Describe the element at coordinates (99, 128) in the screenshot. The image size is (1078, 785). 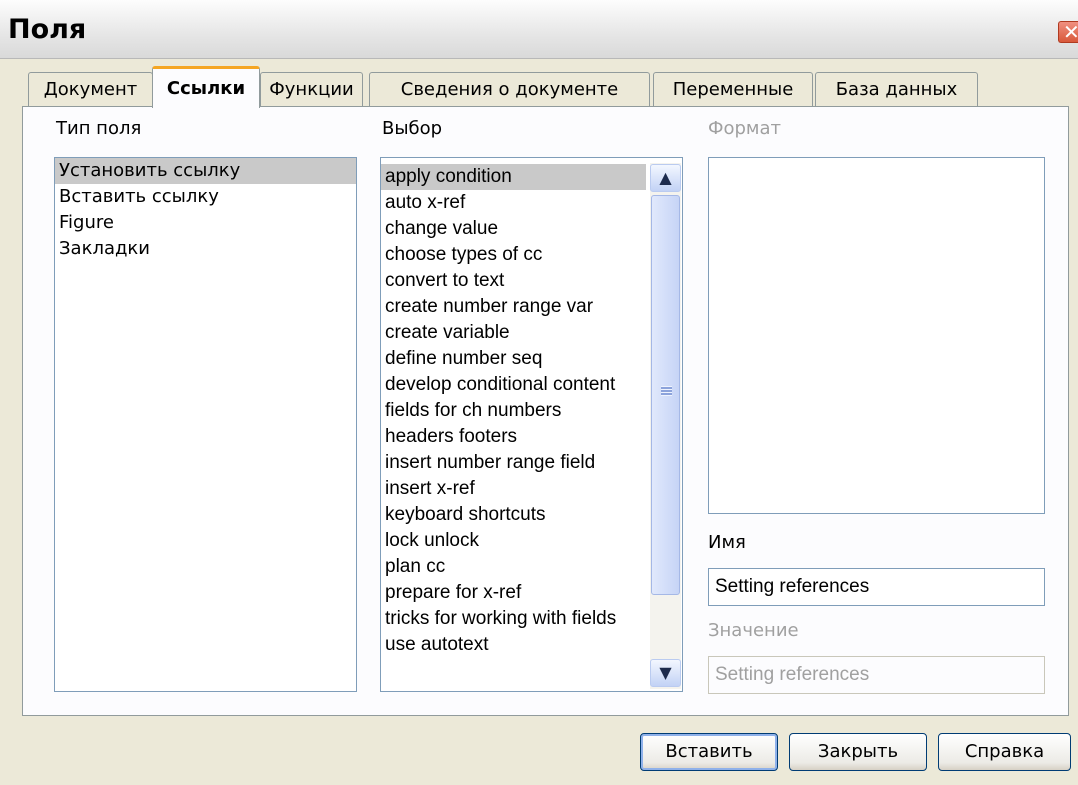
I see `field-type-label: Тип поля` at that location.